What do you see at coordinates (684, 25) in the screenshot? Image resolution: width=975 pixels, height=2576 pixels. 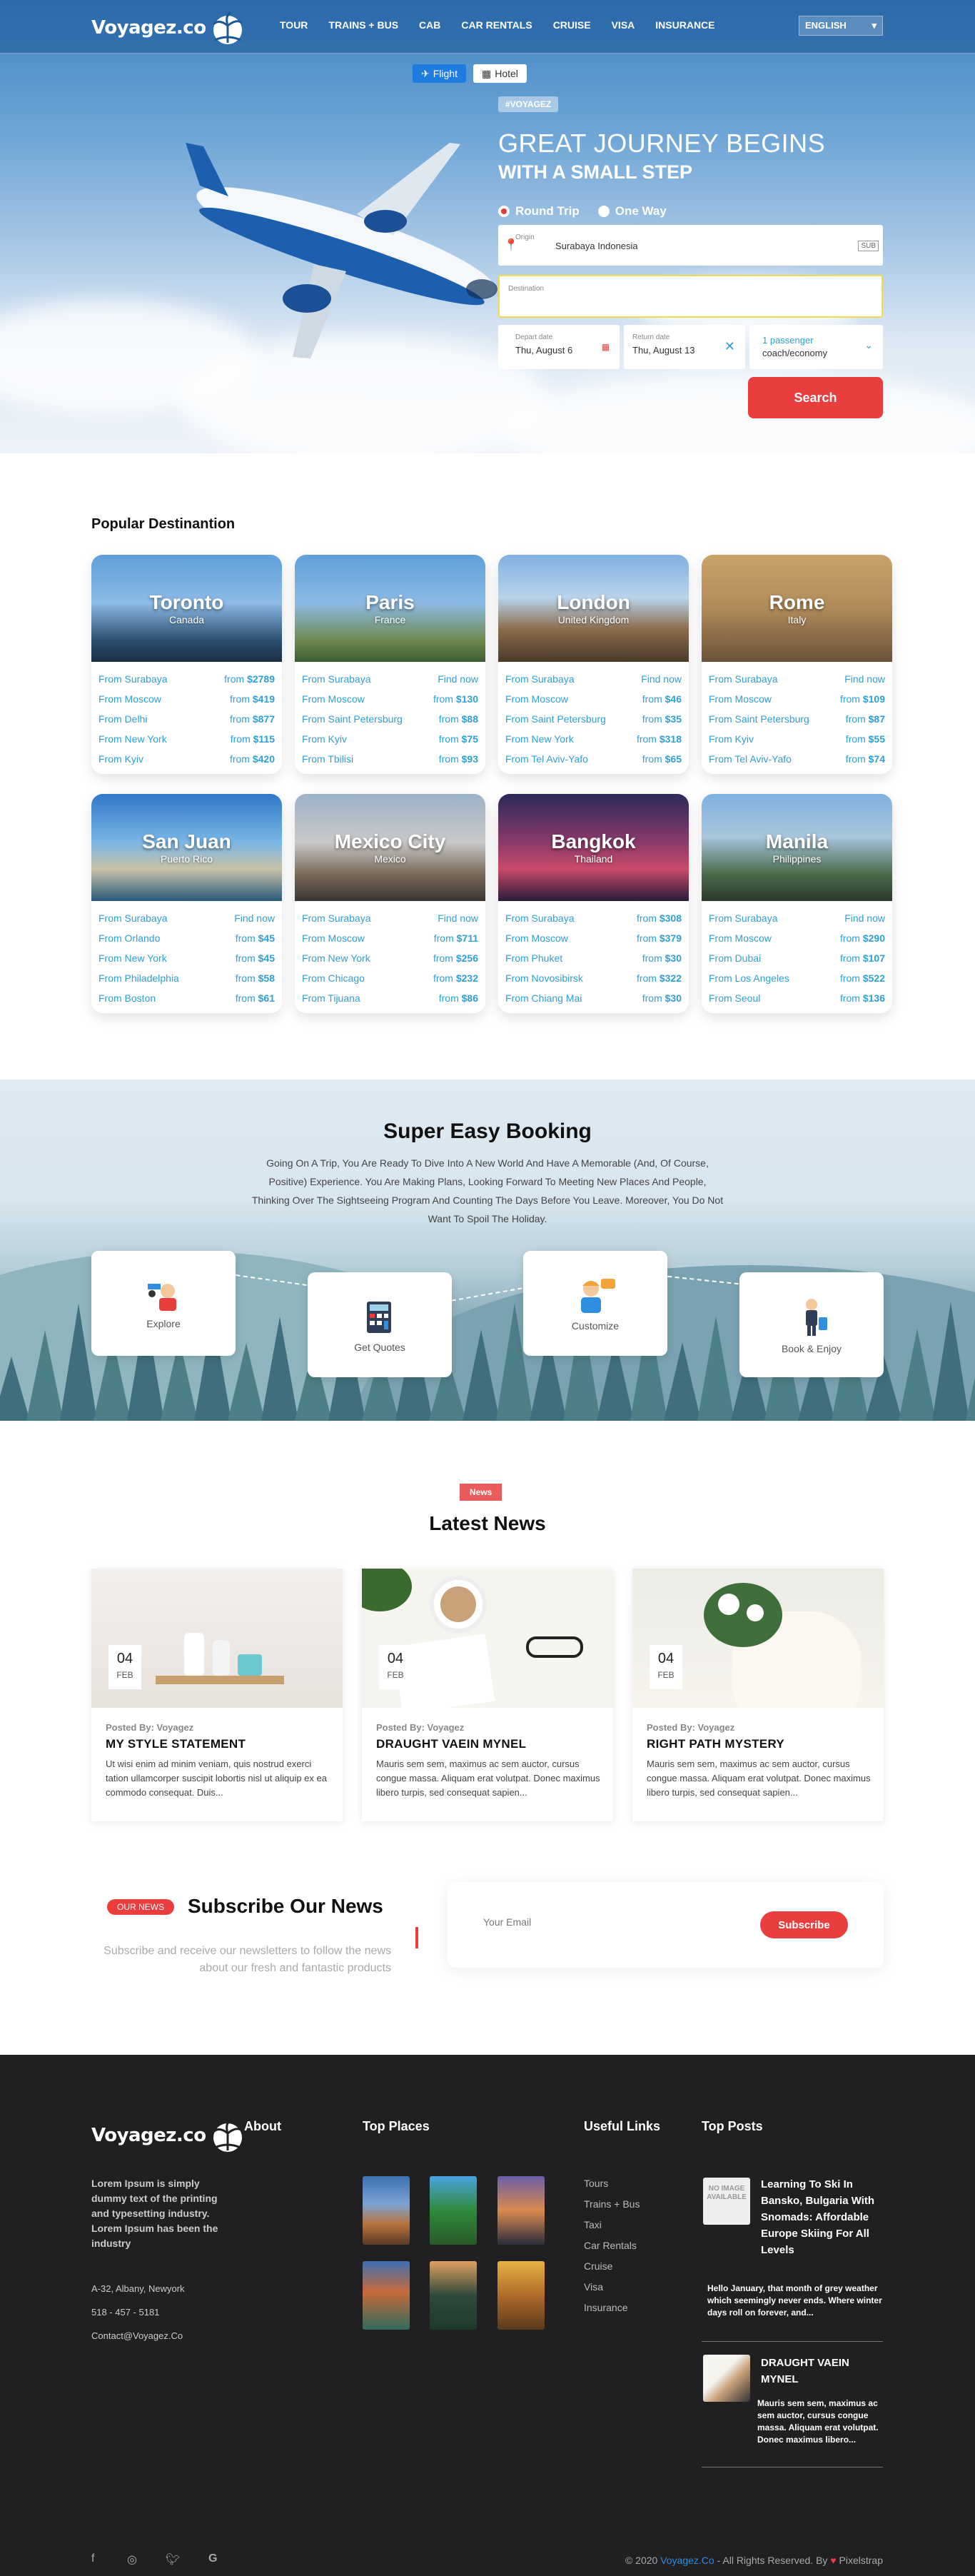 I see `nav-insurance: INSURANCE` at bounding box center [684, 25].